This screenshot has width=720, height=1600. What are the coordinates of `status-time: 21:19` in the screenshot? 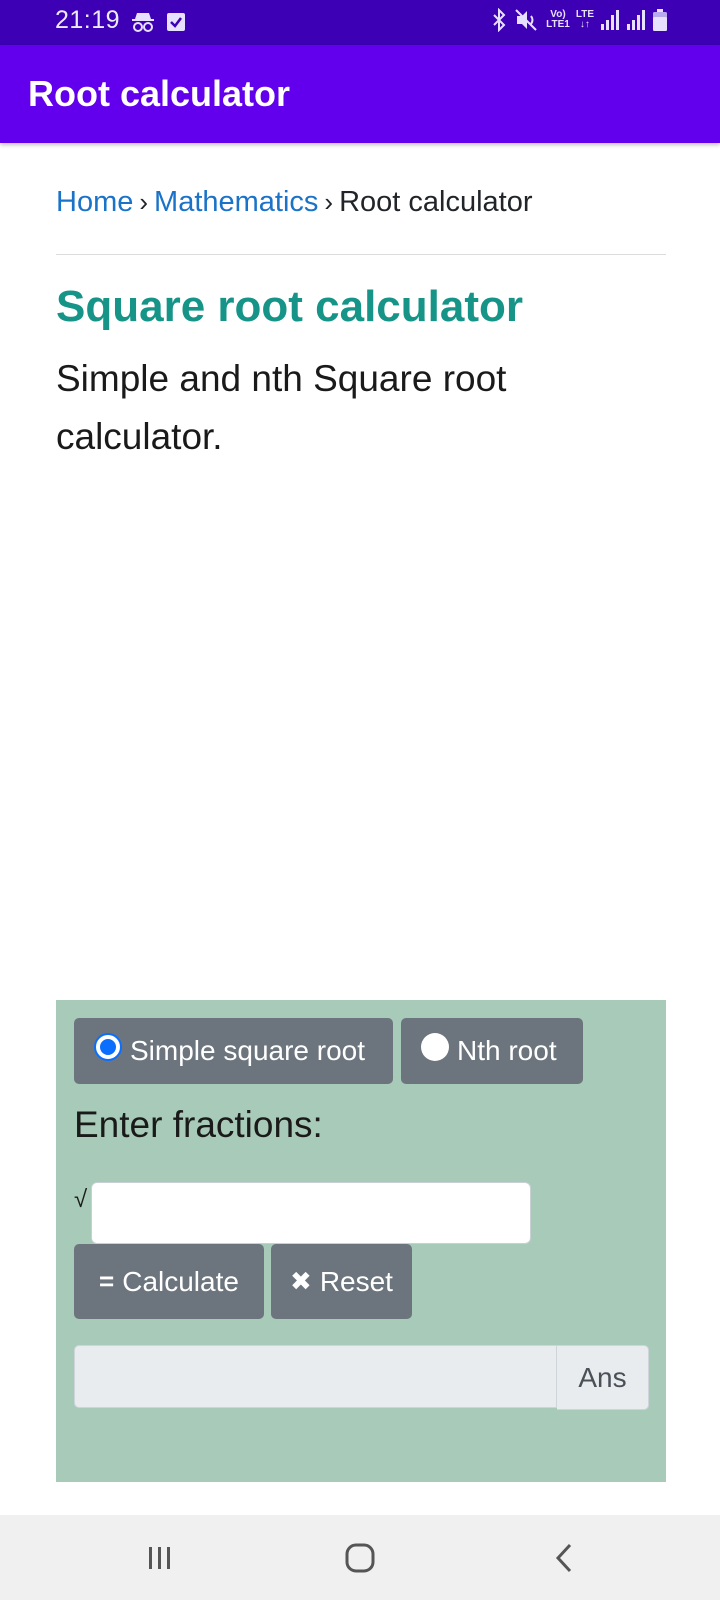 It's located at (88, 20).